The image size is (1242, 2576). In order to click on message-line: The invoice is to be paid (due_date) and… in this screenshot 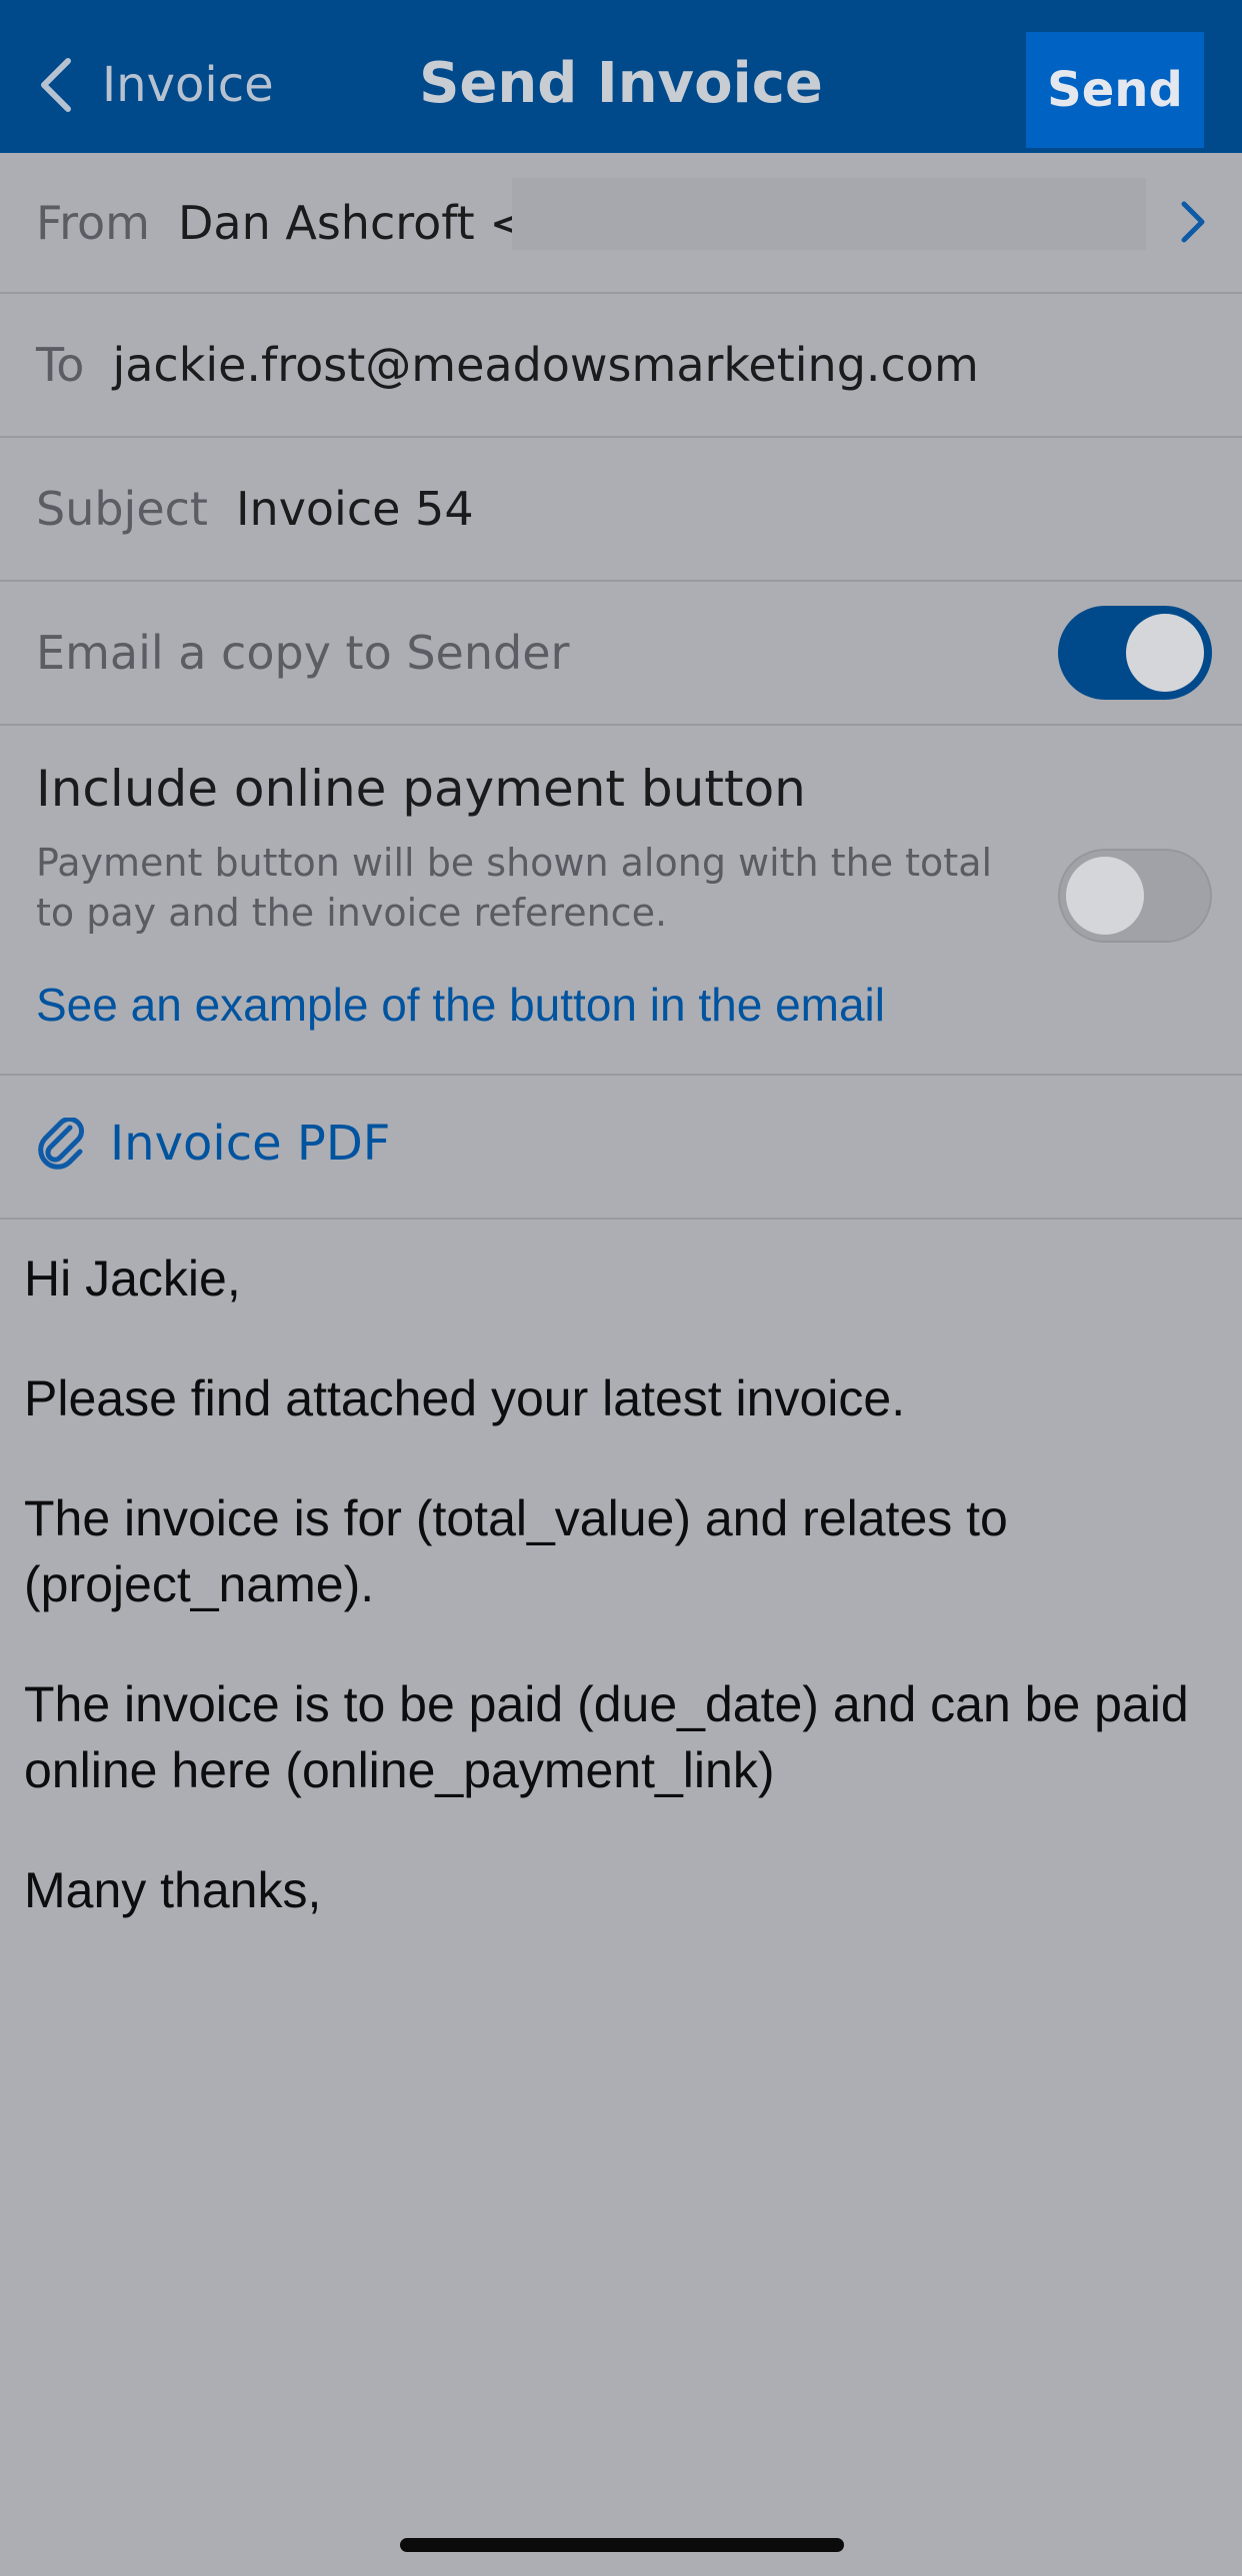, I will do `click(606, 1737)`.